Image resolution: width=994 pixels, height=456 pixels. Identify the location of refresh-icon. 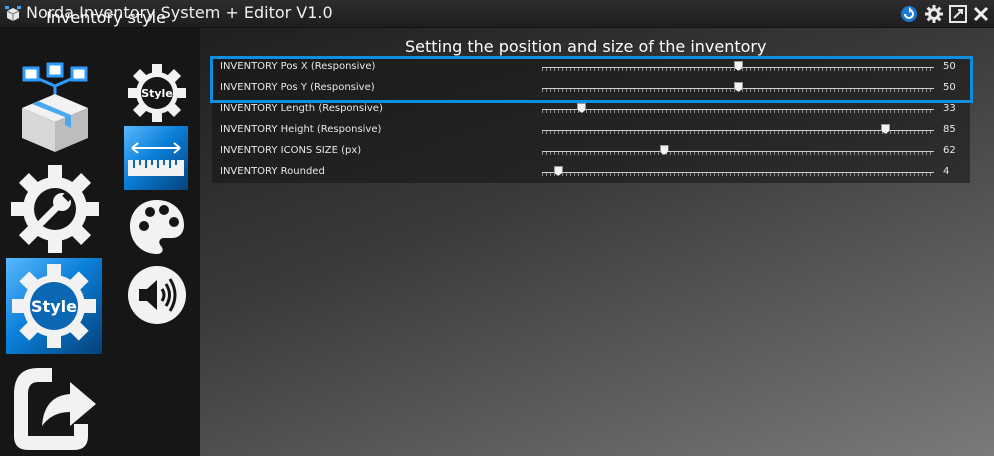
(909, 14).